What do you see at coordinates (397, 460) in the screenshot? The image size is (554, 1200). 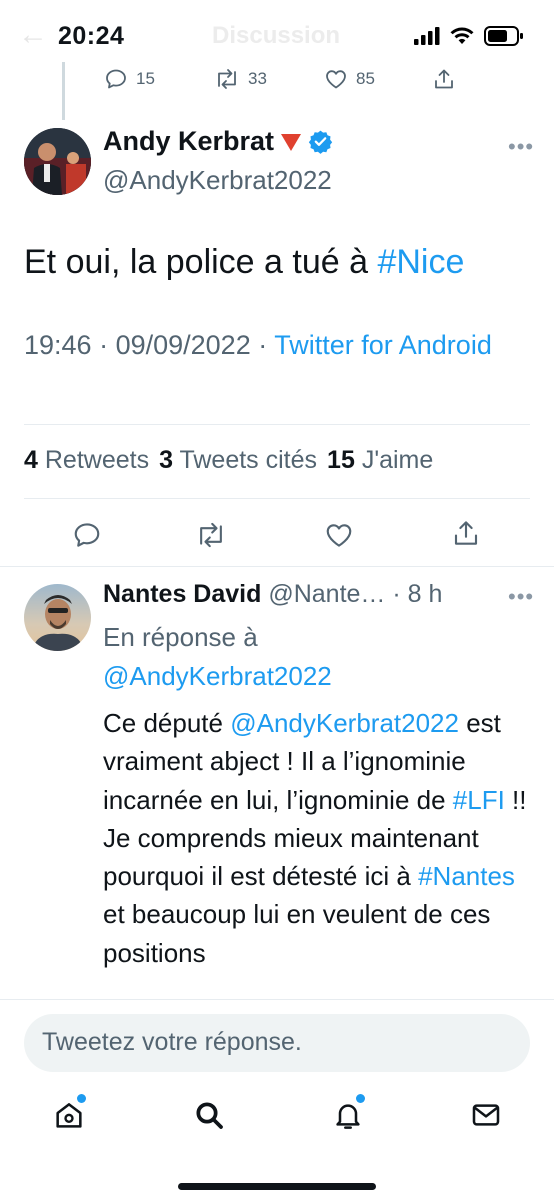 I see `likes-label: J'aime` at bounding box center [397, 460].